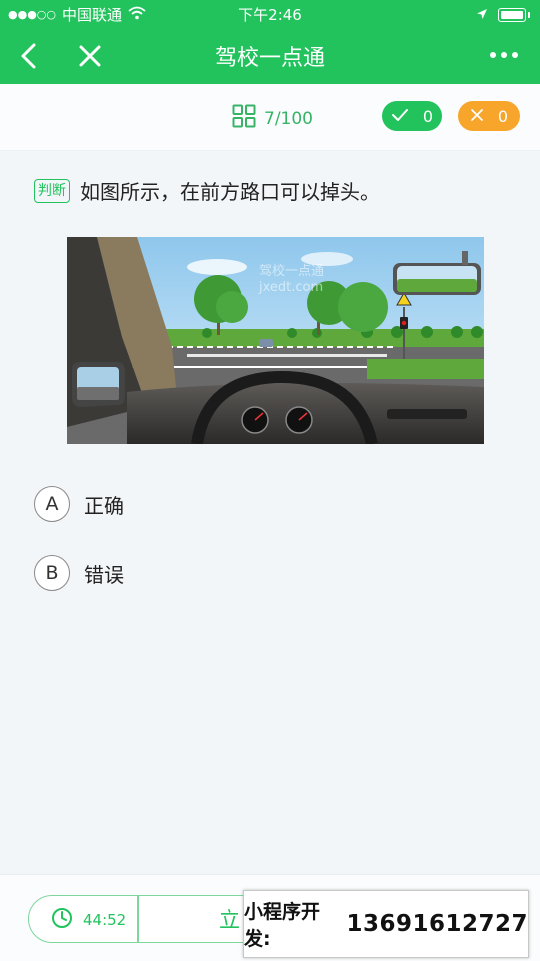  Describe the element at coordinates (412, 116) in the screenshot. I see `correct-count-badge: 0` at that location.